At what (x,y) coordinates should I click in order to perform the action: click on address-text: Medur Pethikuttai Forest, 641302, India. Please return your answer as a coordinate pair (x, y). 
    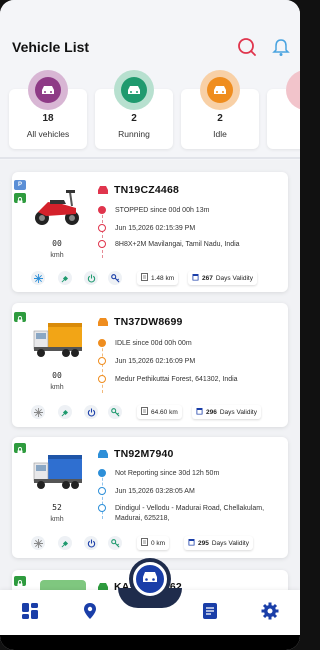
    Looking at the image, I should click on (176, 379).